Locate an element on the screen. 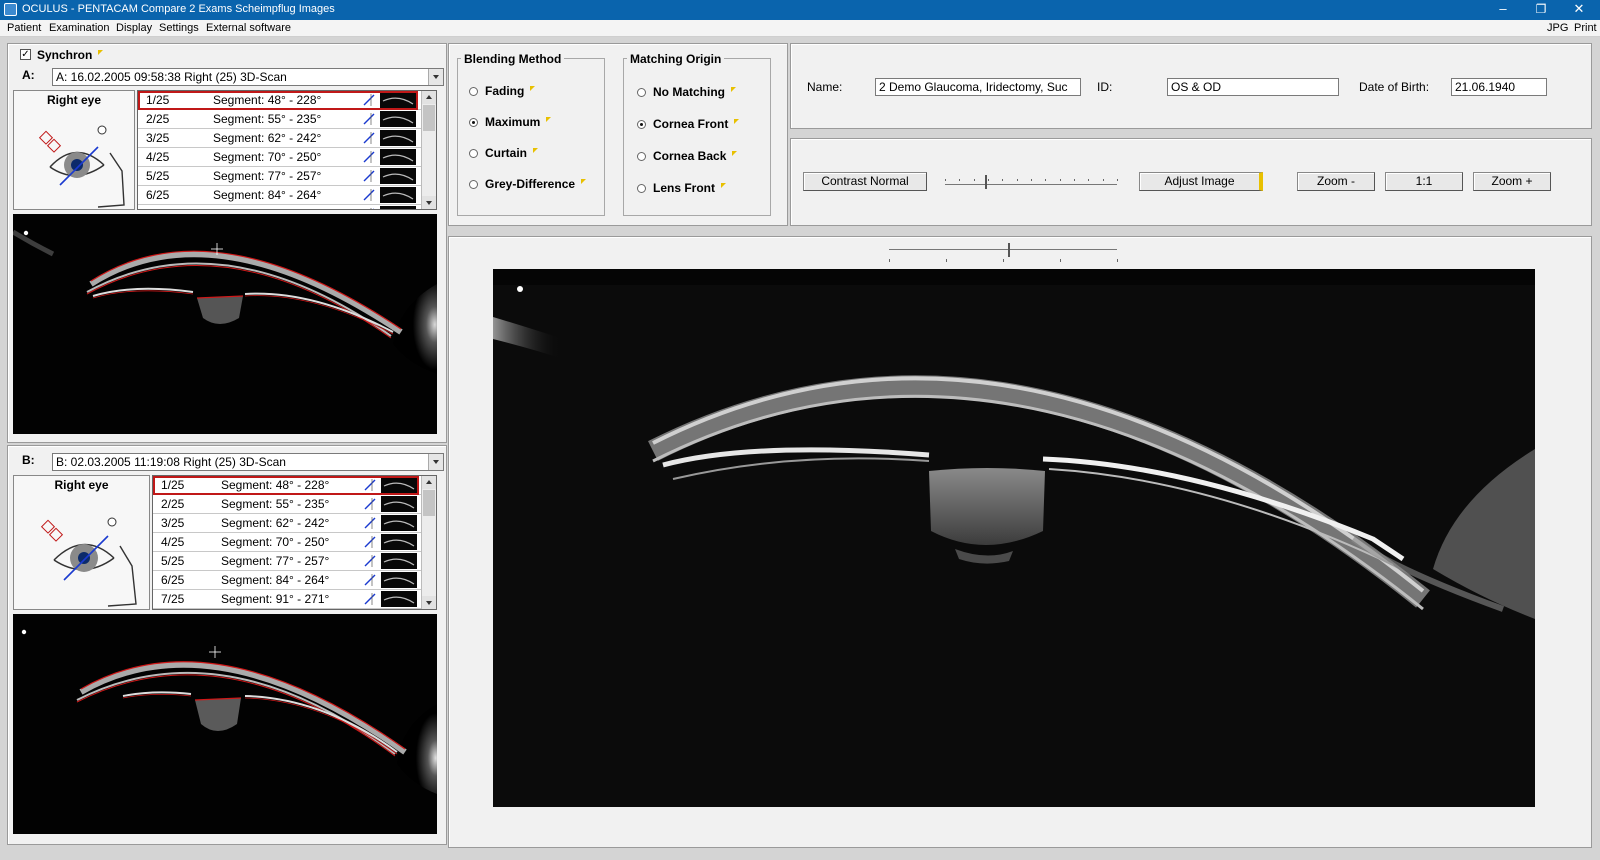 This screenshot has height=860, width=1600. zoom-1to1-button: 1:1 is located at coordinates (1424, 181).